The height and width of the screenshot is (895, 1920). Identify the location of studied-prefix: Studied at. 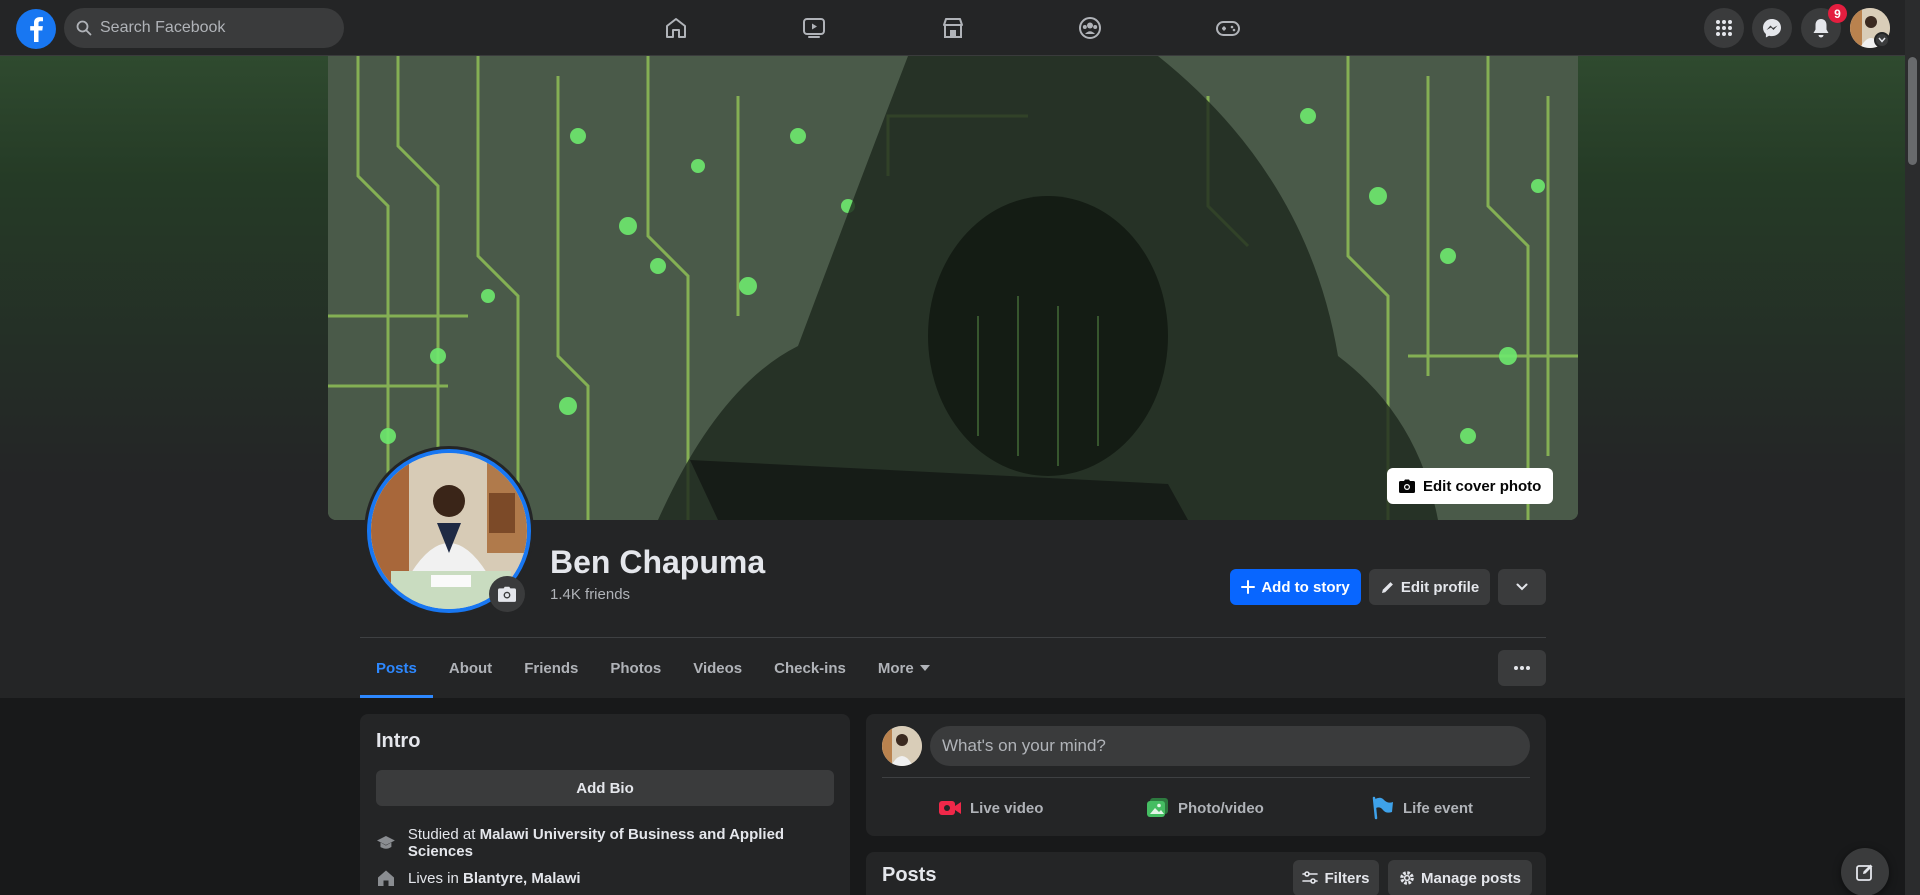
(443, 834).